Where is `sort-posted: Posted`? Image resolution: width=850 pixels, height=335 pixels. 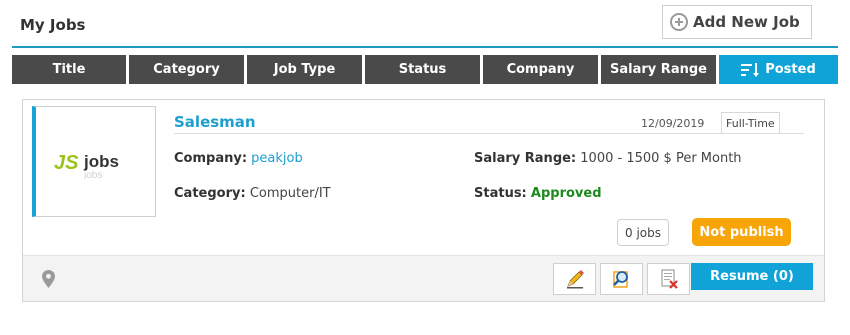
sort-posted: Posted is located at coordinates (778, 69).